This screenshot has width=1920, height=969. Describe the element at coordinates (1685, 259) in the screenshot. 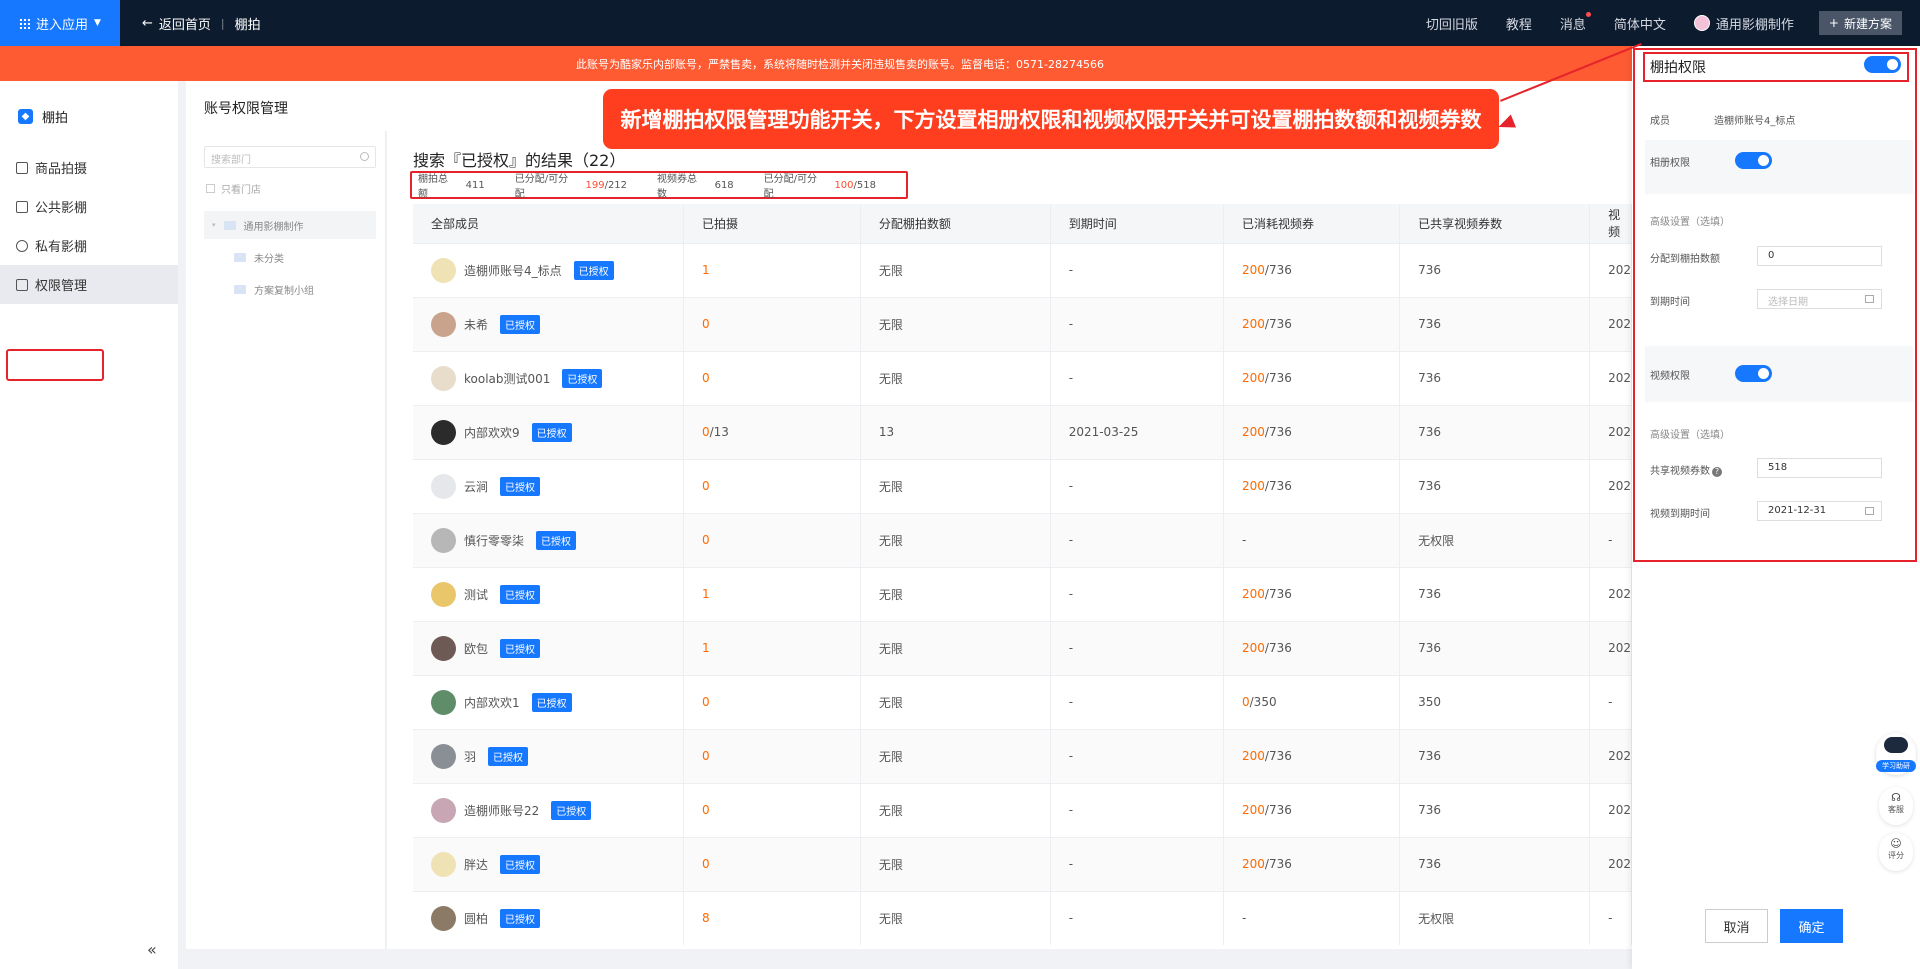

I see `alloc-quota-label: 分配到棚拍数额` at that location.